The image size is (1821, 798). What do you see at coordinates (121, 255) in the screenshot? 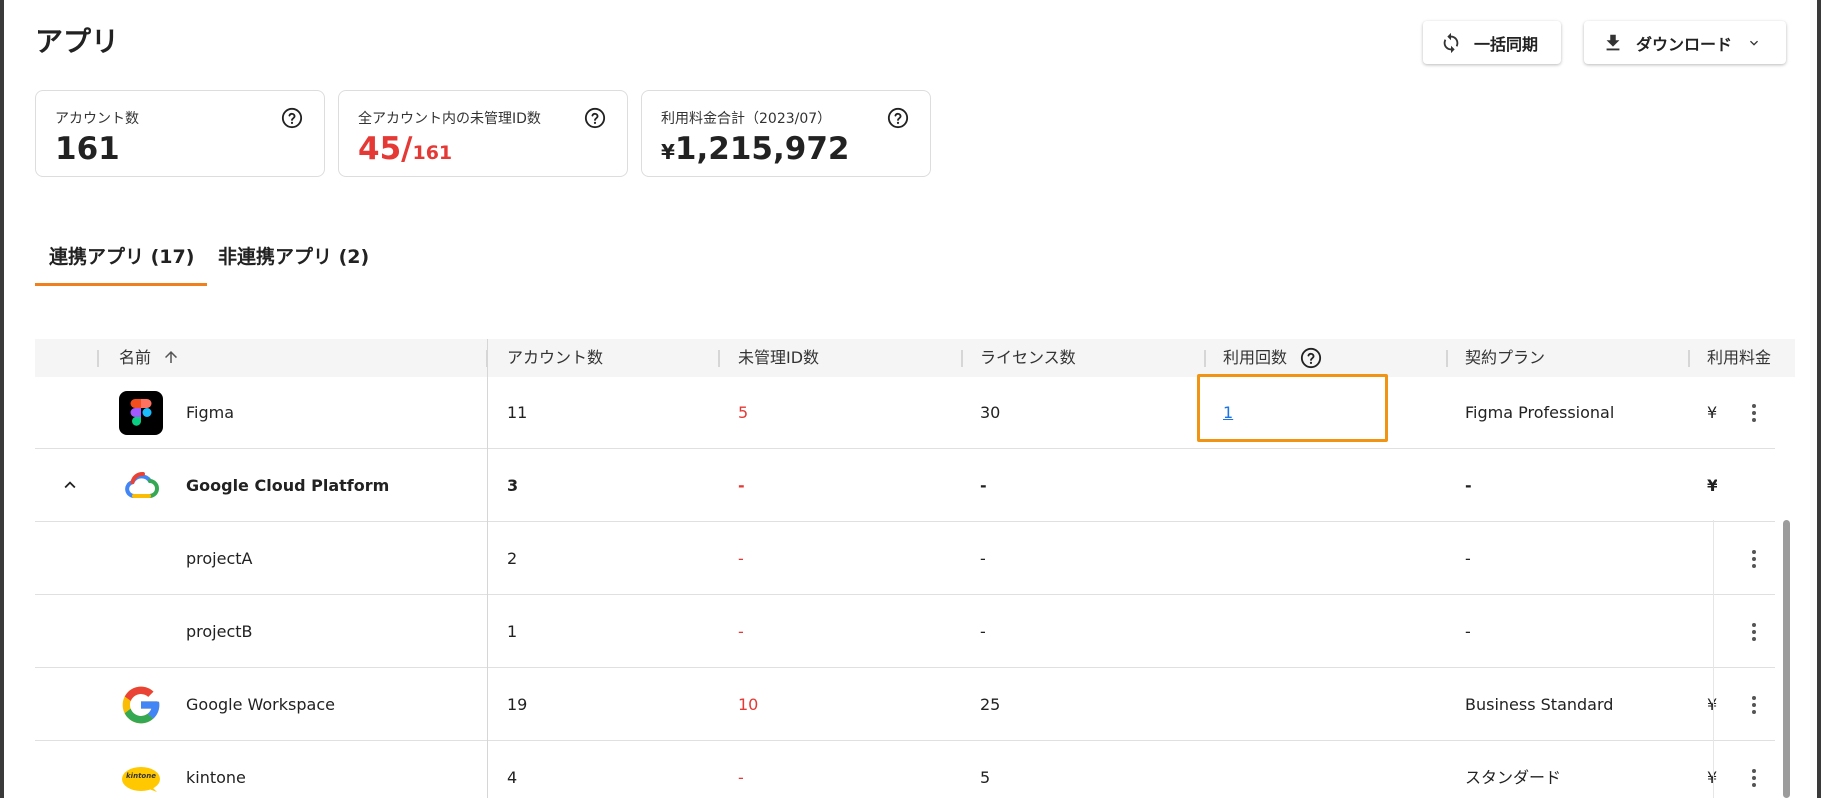
I see `tab-linked-apps: 連携アプリ (17)` at bounding box center [121, 255].